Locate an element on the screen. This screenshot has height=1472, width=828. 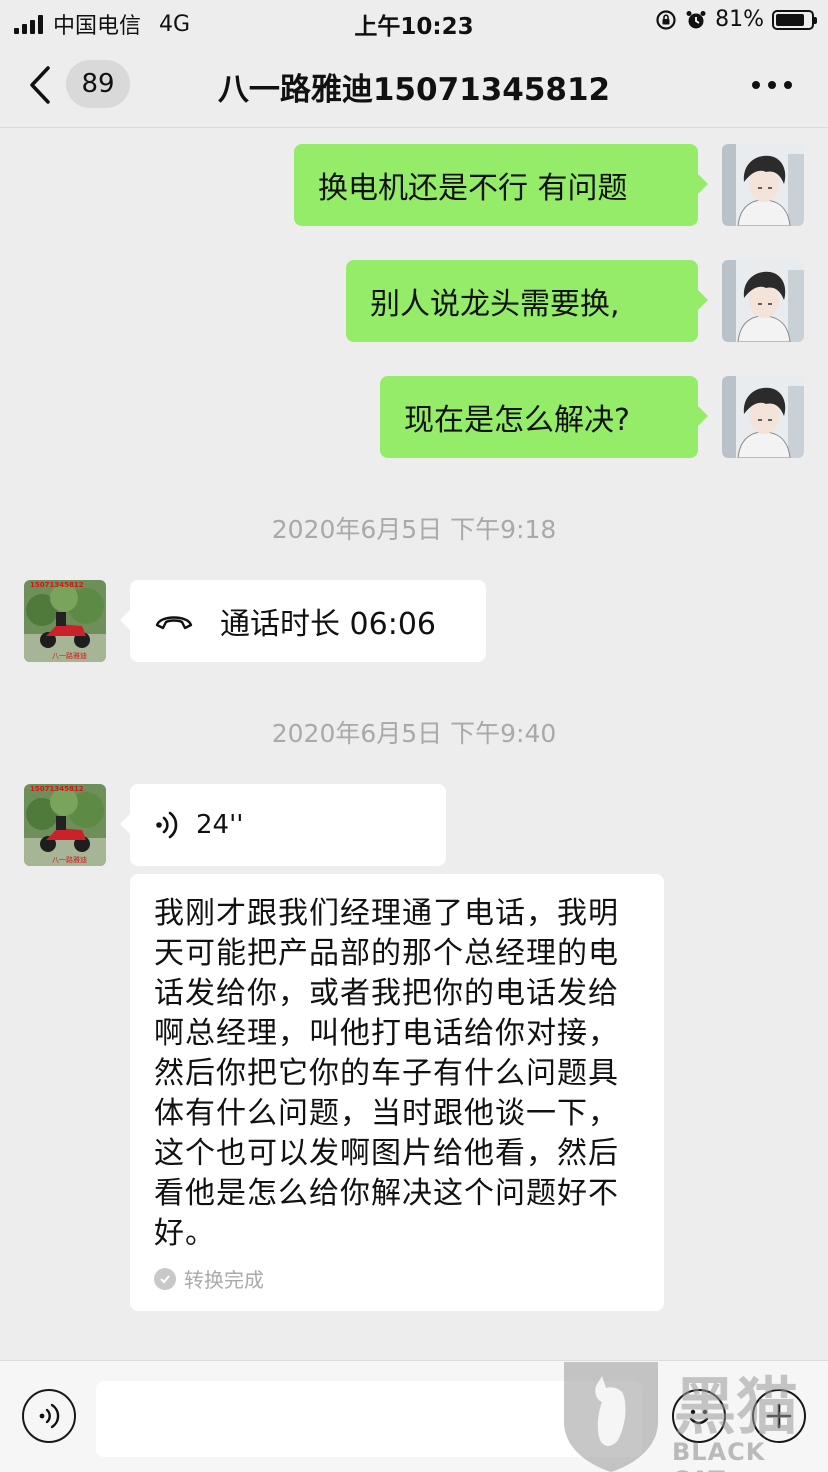
alarm-icon is located at coordinates (696, 20).